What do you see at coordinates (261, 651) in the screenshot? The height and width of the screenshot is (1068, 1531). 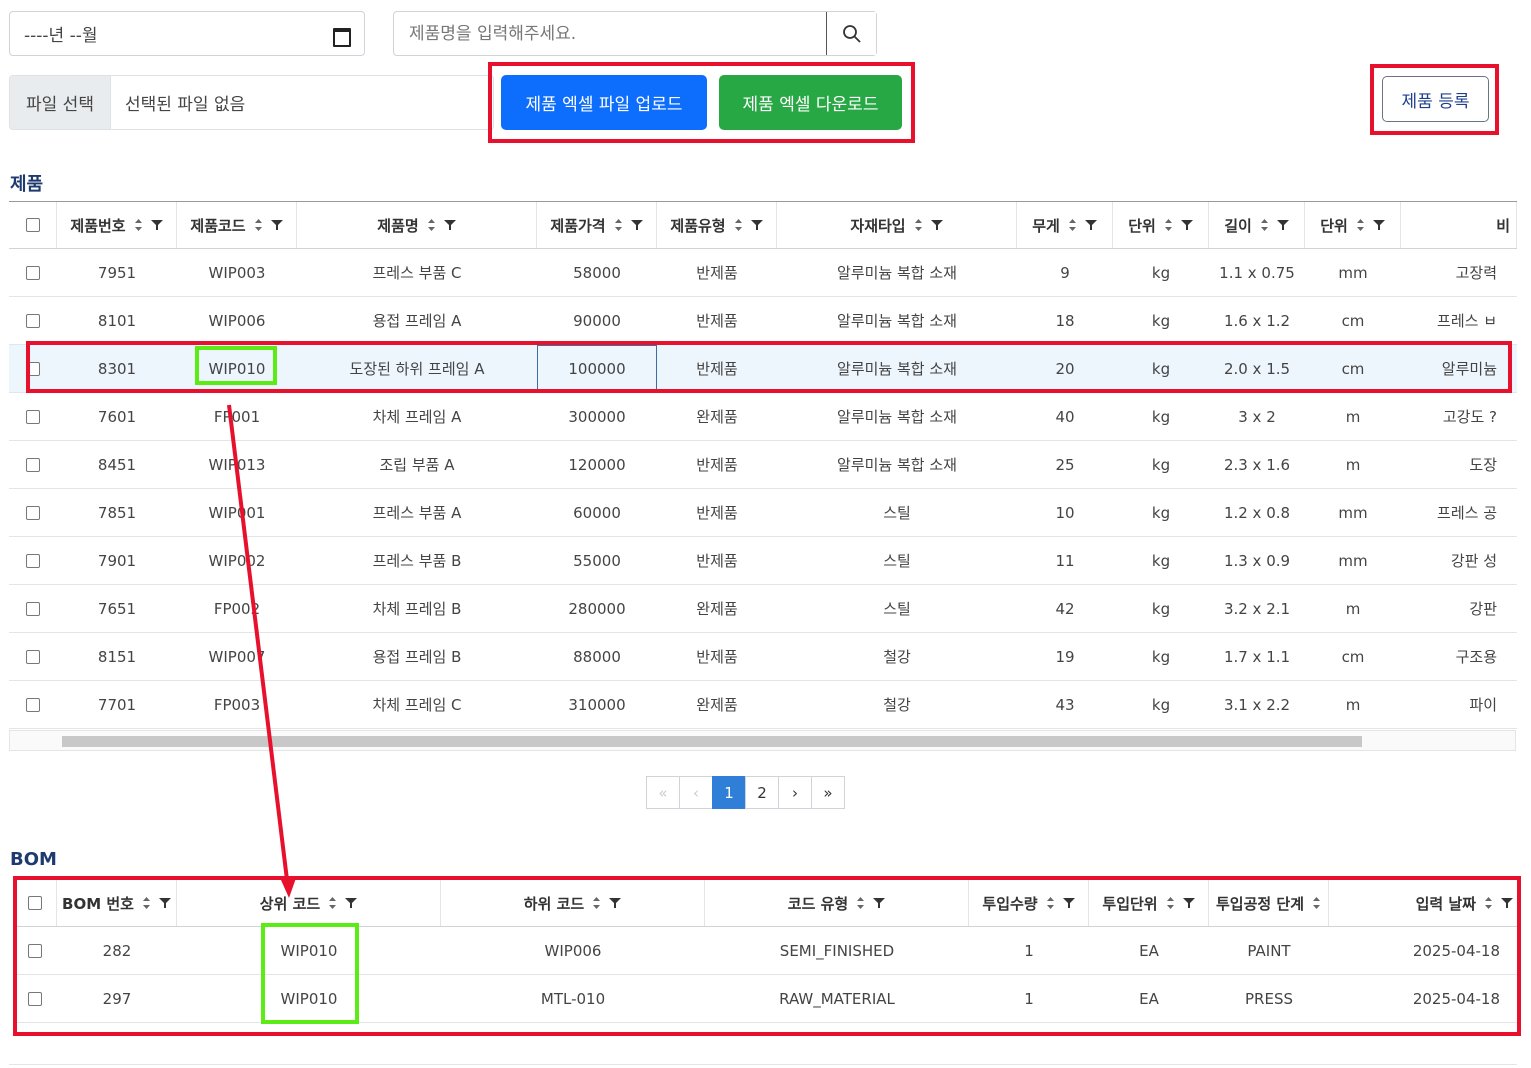 I see `link-arrow` at bounding box center [261, 651].